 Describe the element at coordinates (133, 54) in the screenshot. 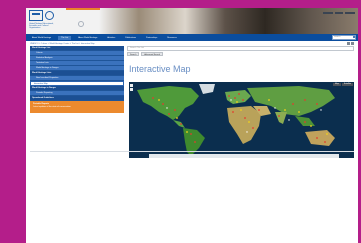

I see `search-button: Search` at that location.